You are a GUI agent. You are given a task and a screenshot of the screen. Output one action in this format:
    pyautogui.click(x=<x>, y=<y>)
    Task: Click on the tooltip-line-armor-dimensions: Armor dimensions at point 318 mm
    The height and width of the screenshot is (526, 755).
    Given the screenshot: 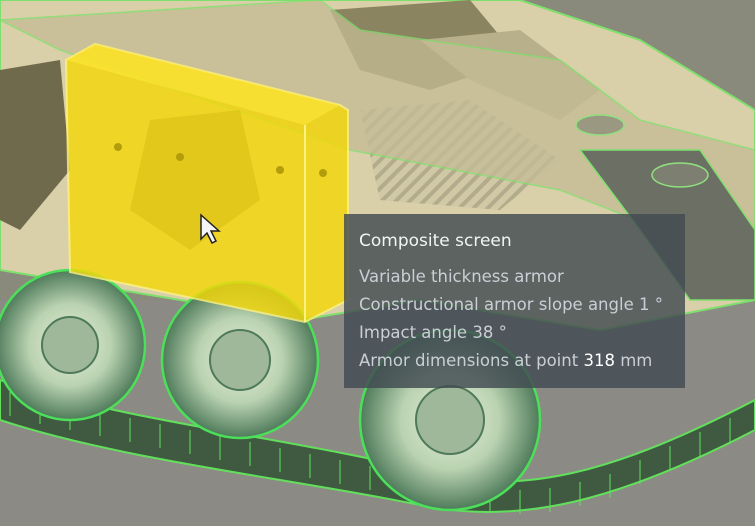 What is the action you would take?
    pyautogui.click(x=514, y=361)
    